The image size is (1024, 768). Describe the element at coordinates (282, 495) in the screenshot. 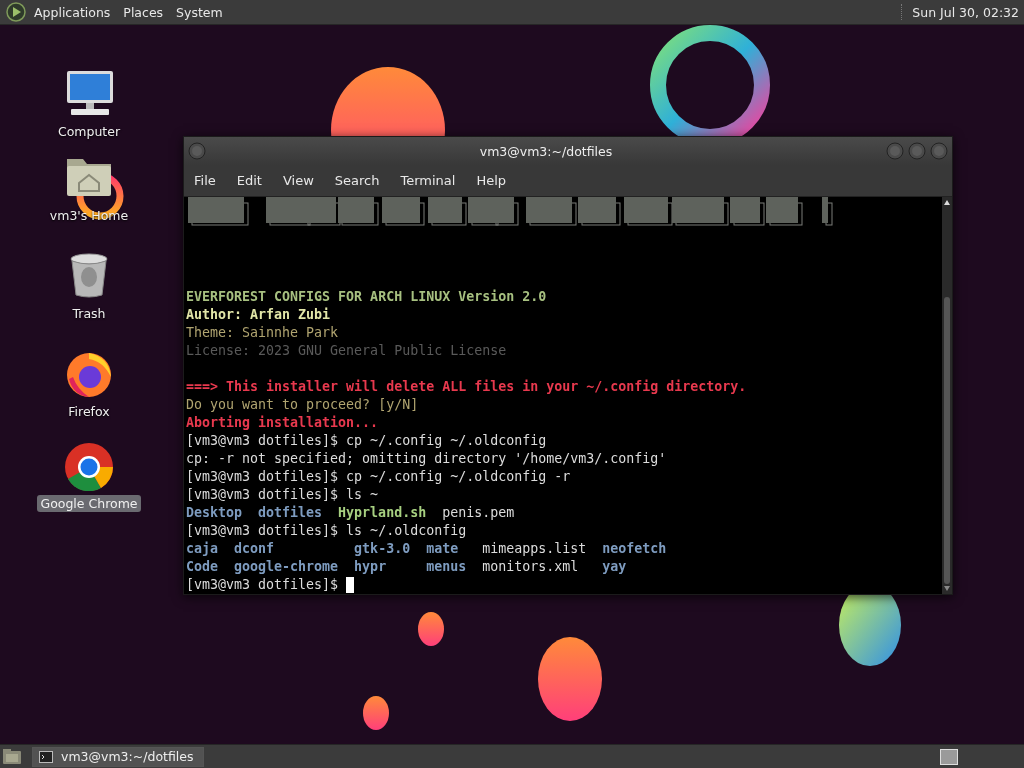

I see `terminal-text: [vm3@vm3 dotfiles]$ ls ~` at that location.